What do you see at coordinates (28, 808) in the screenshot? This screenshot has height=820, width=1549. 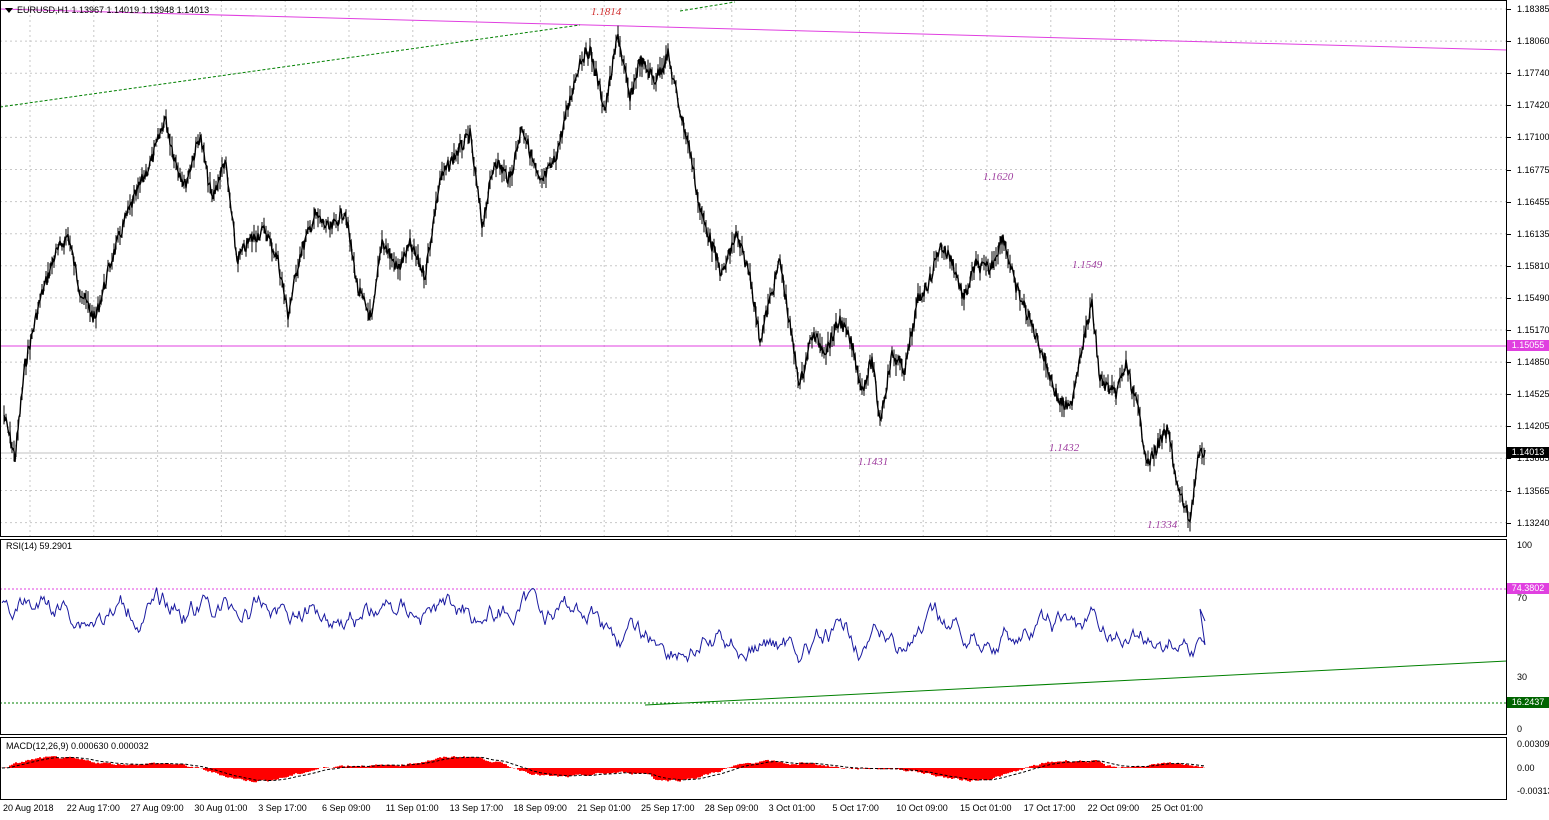 I see `time-label: 20 Aug 2018` at bounding box center [28, 808].